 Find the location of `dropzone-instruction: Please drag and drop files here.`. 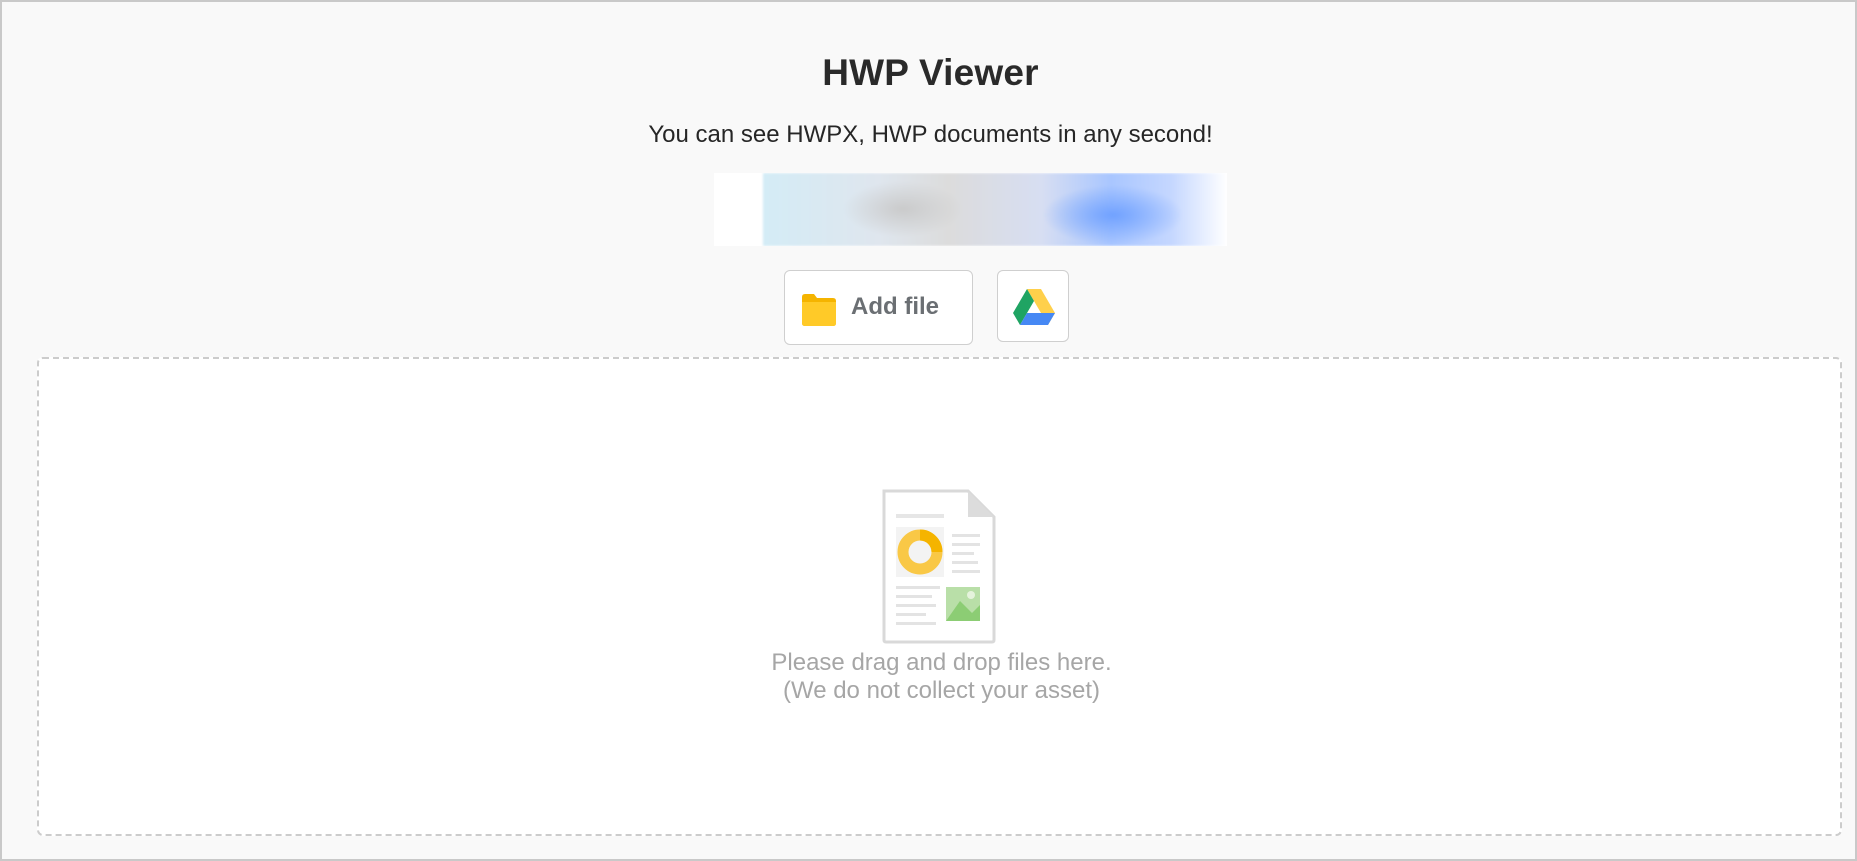

dropzone-instruction: Please drag and drop files here. is located at coordinates (941, 662).